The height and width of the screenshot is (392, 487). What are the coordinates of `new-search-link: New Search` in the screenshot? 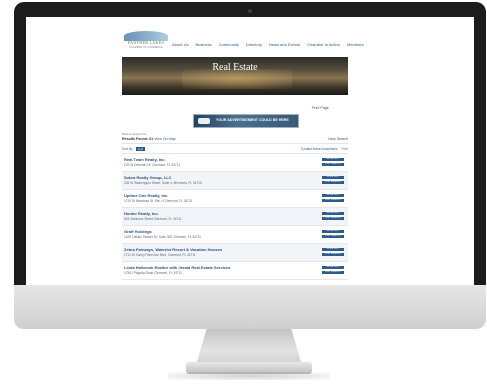 It's located at (338, 140).